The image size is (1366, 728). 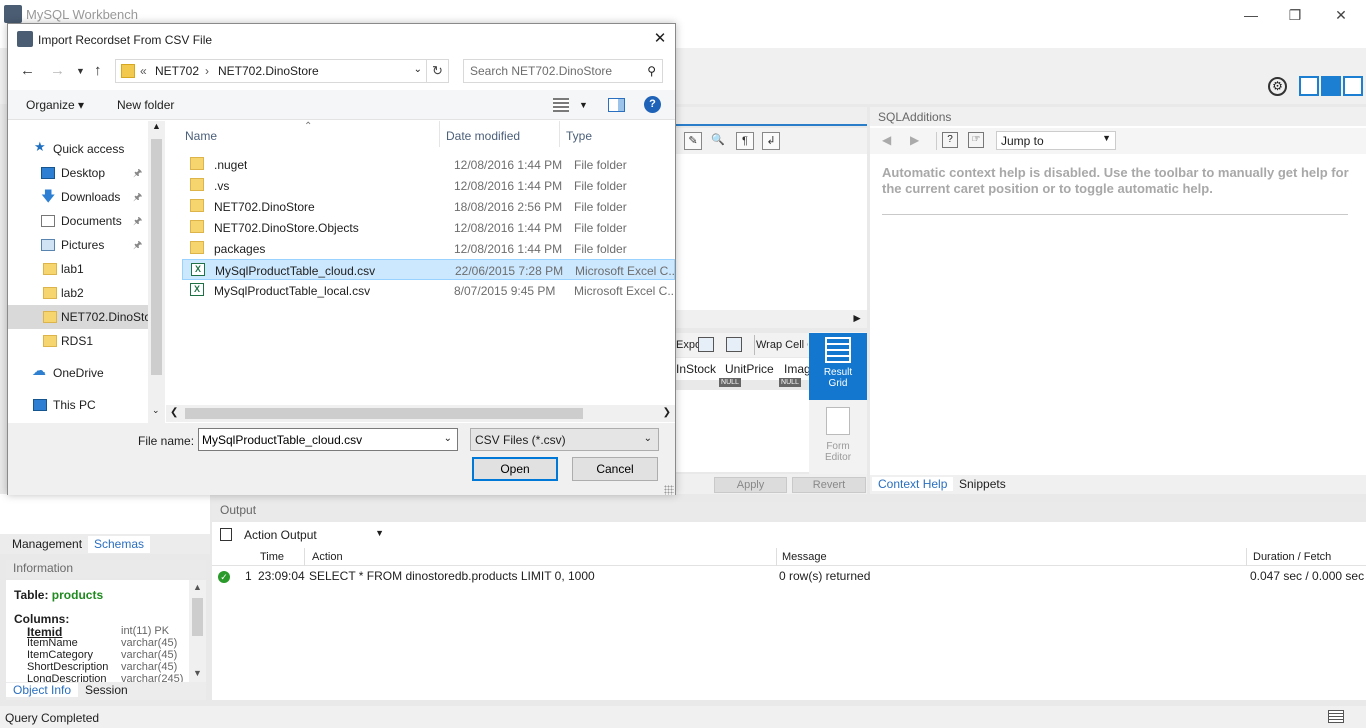 What do you see at coordinates (145, 105) in the screenshot?
I see `new-folder-button: New folder` at bounding box center [145, 105].